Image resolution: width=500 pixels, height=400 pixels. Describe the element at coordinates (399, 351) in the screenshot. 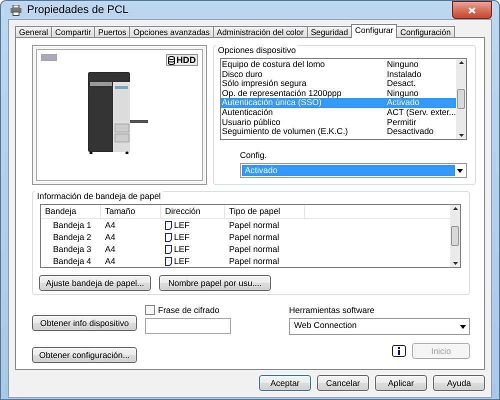

I see `info-icon` at that location.